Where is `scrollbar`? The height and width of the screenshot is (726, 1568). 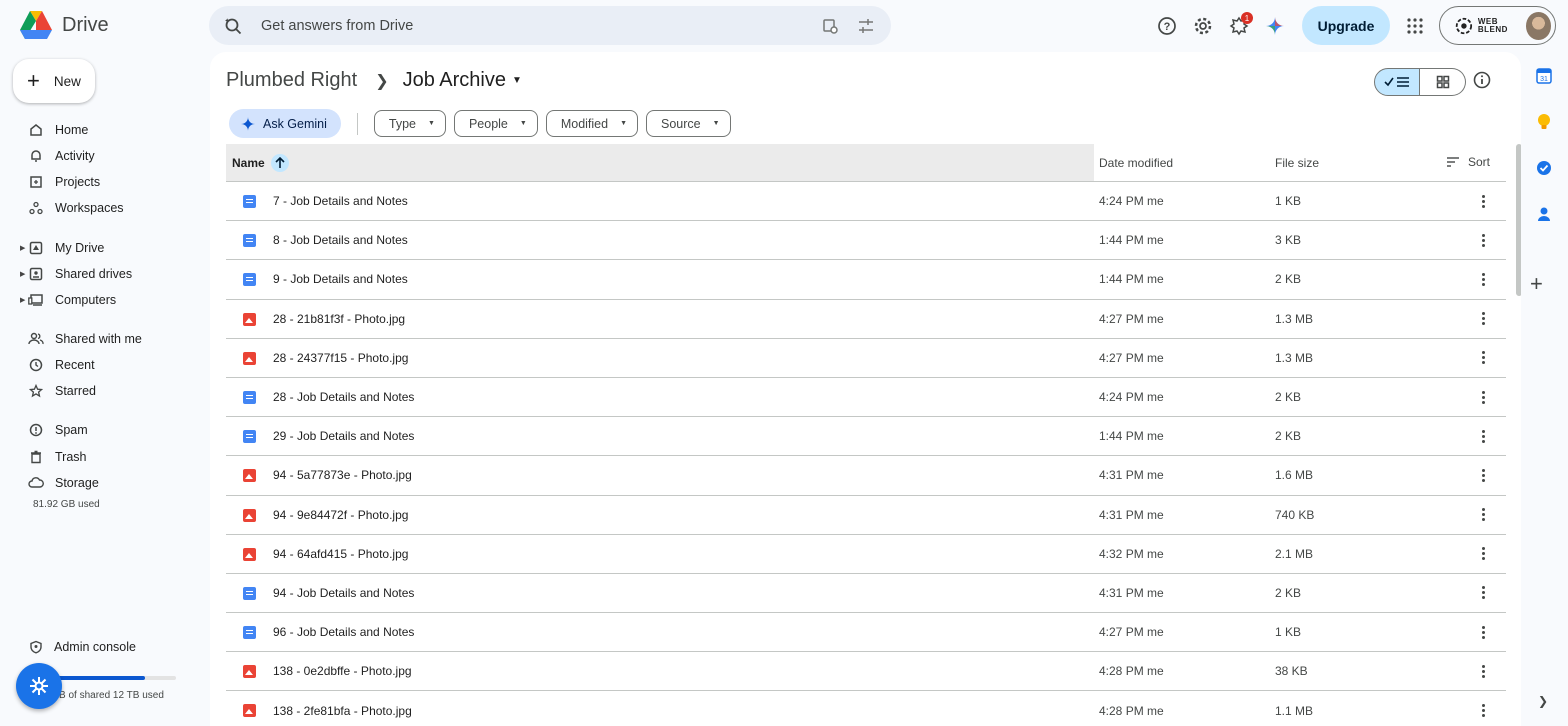
scrollbar is located at coordinates (1518, 220).